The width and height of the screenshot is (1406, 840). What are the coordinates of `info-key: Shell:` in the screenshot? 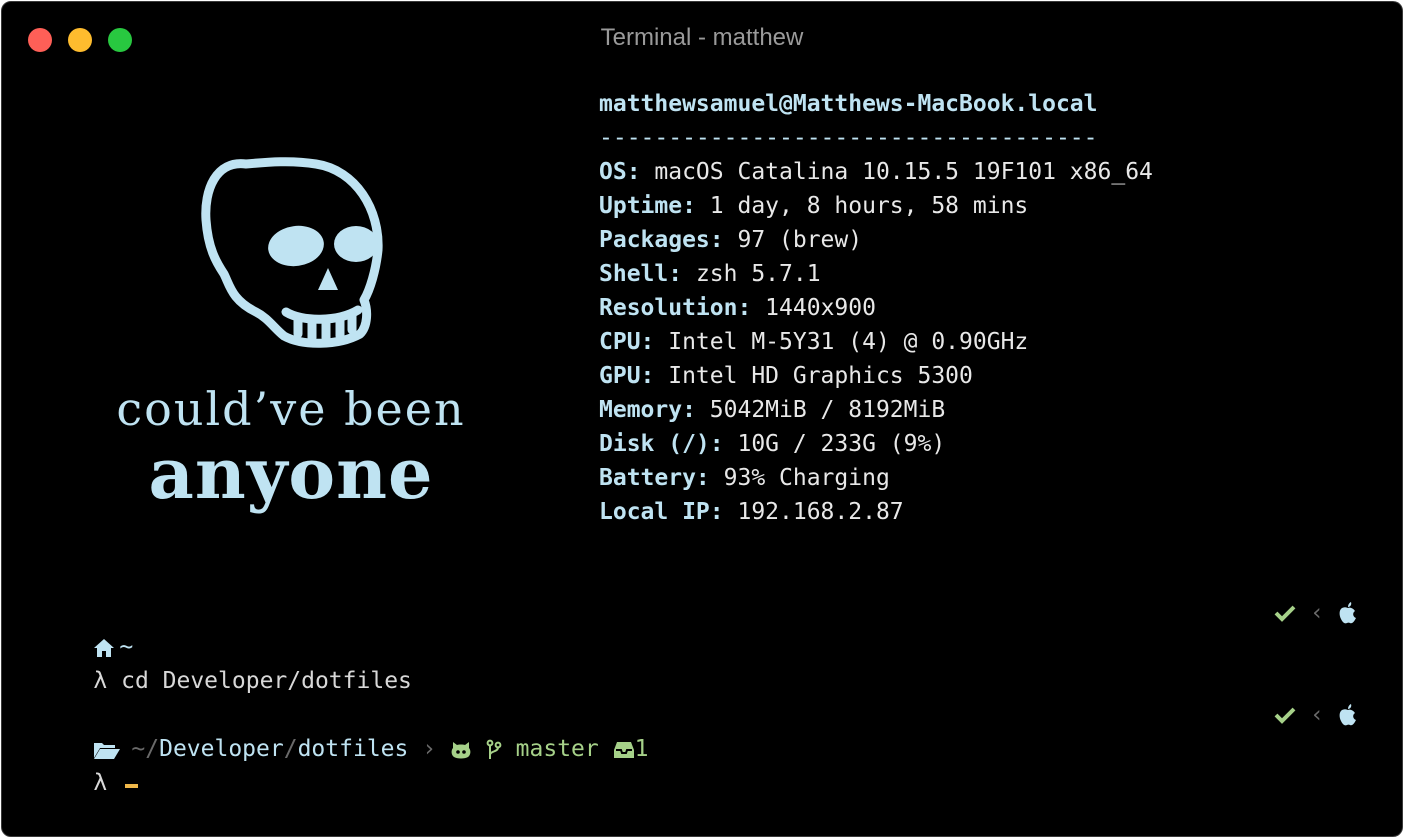 It's located at (641, 274).